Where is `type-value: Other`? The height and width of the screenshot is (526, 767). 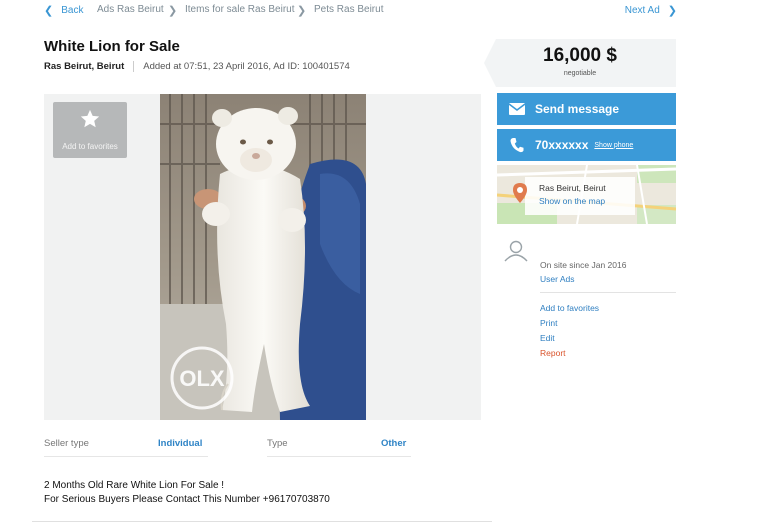 type-value: Other is located at coordinates (393, 443).